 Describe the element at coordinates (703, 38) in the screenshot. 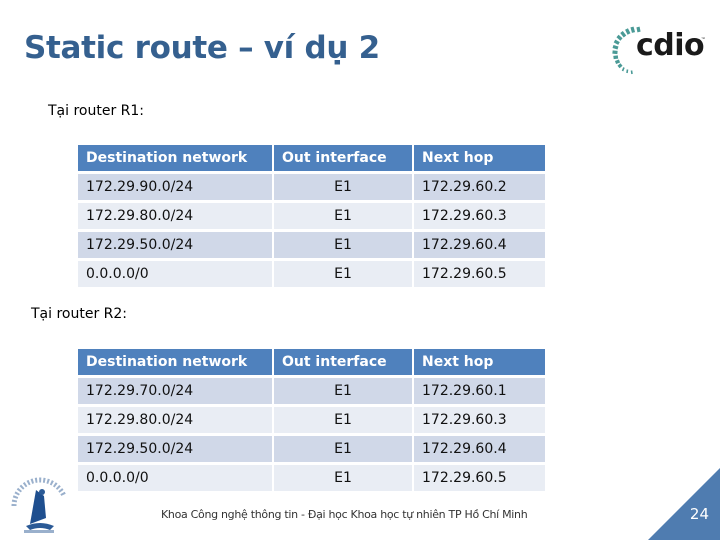

I see `cdio-logo-tm: ™` at that location.